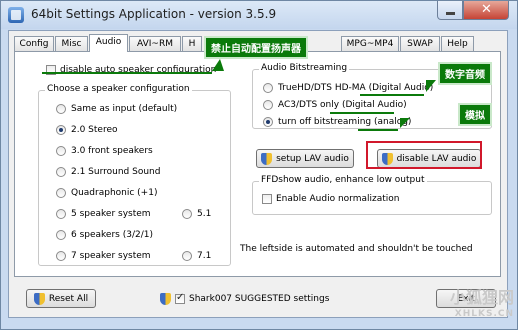 This screenshot has width=520, height=332. Describe the element at coordinates (116, 172) in the screenshot. I see `radio-label: 2.1 Surround Sound` at that location.